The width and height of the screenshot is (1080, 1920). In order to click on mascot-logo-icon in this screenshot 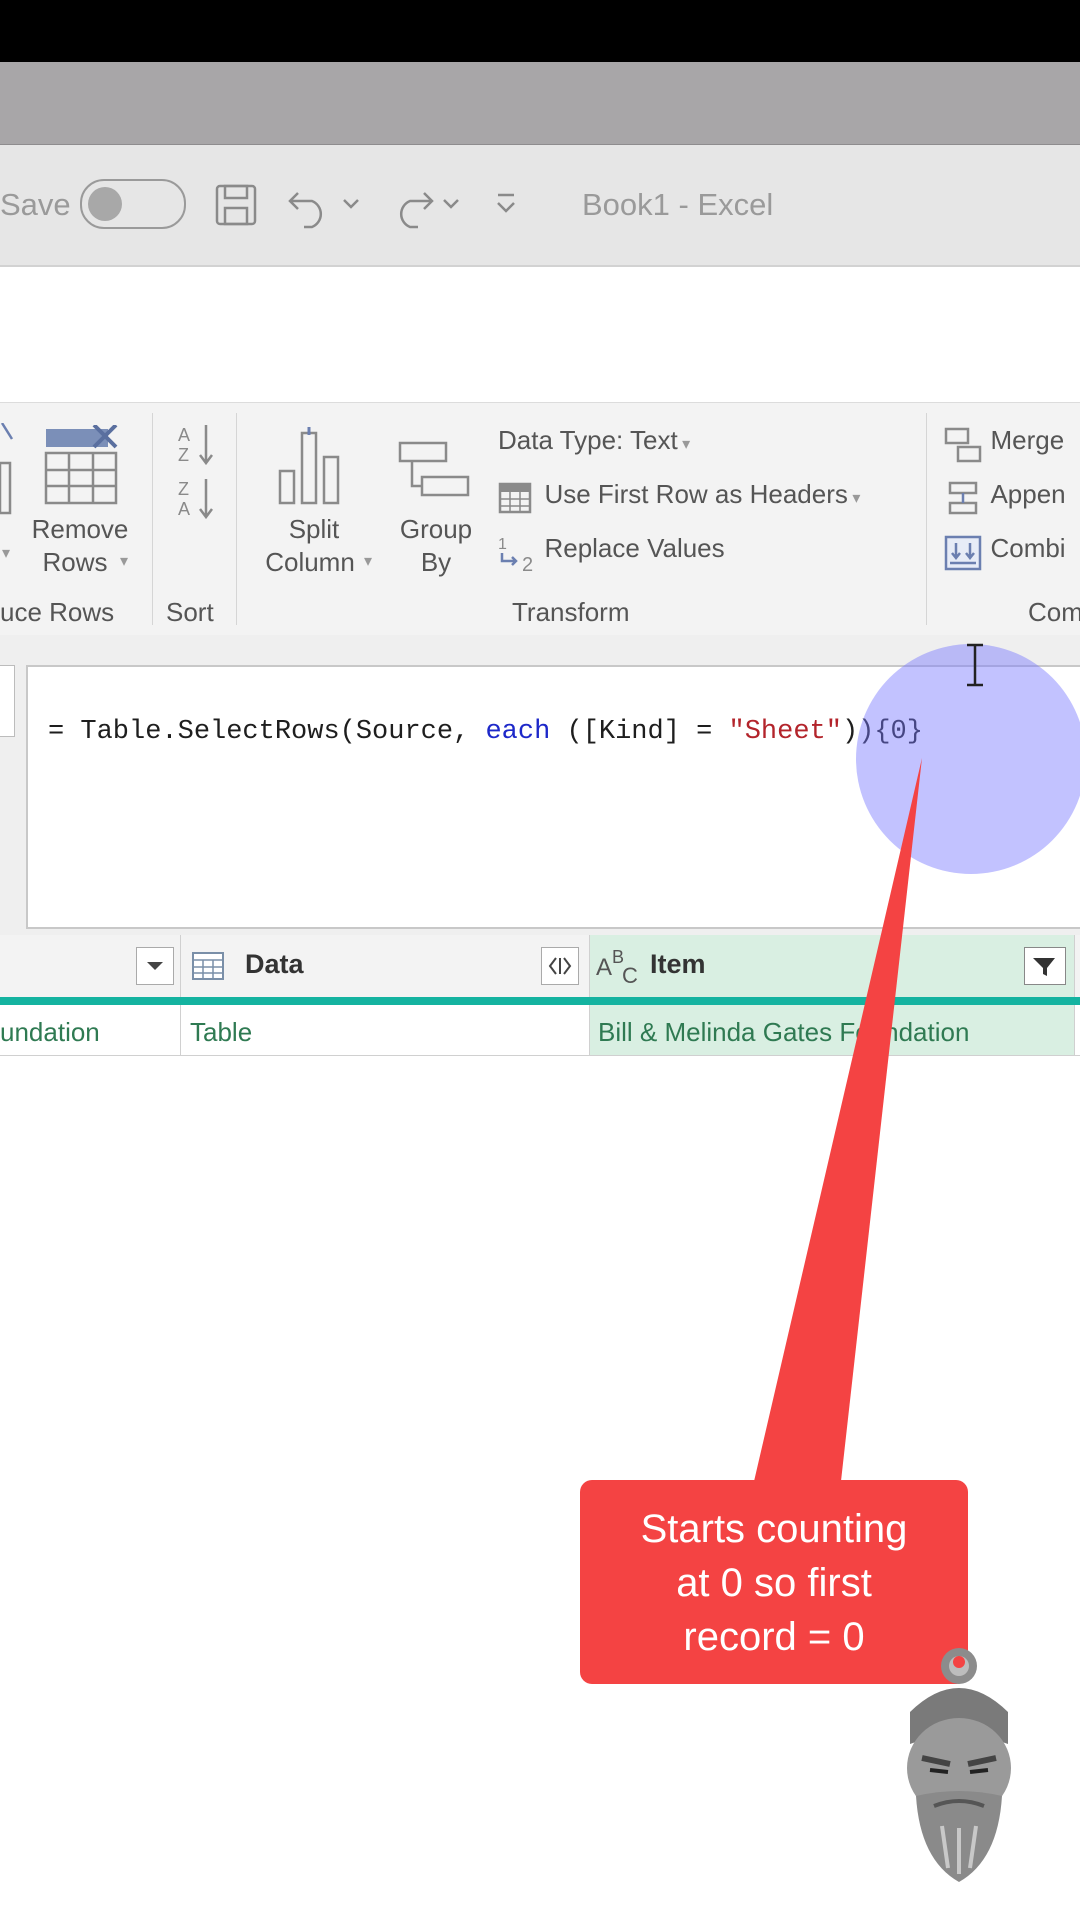, I will do `click(959, 1765)`.